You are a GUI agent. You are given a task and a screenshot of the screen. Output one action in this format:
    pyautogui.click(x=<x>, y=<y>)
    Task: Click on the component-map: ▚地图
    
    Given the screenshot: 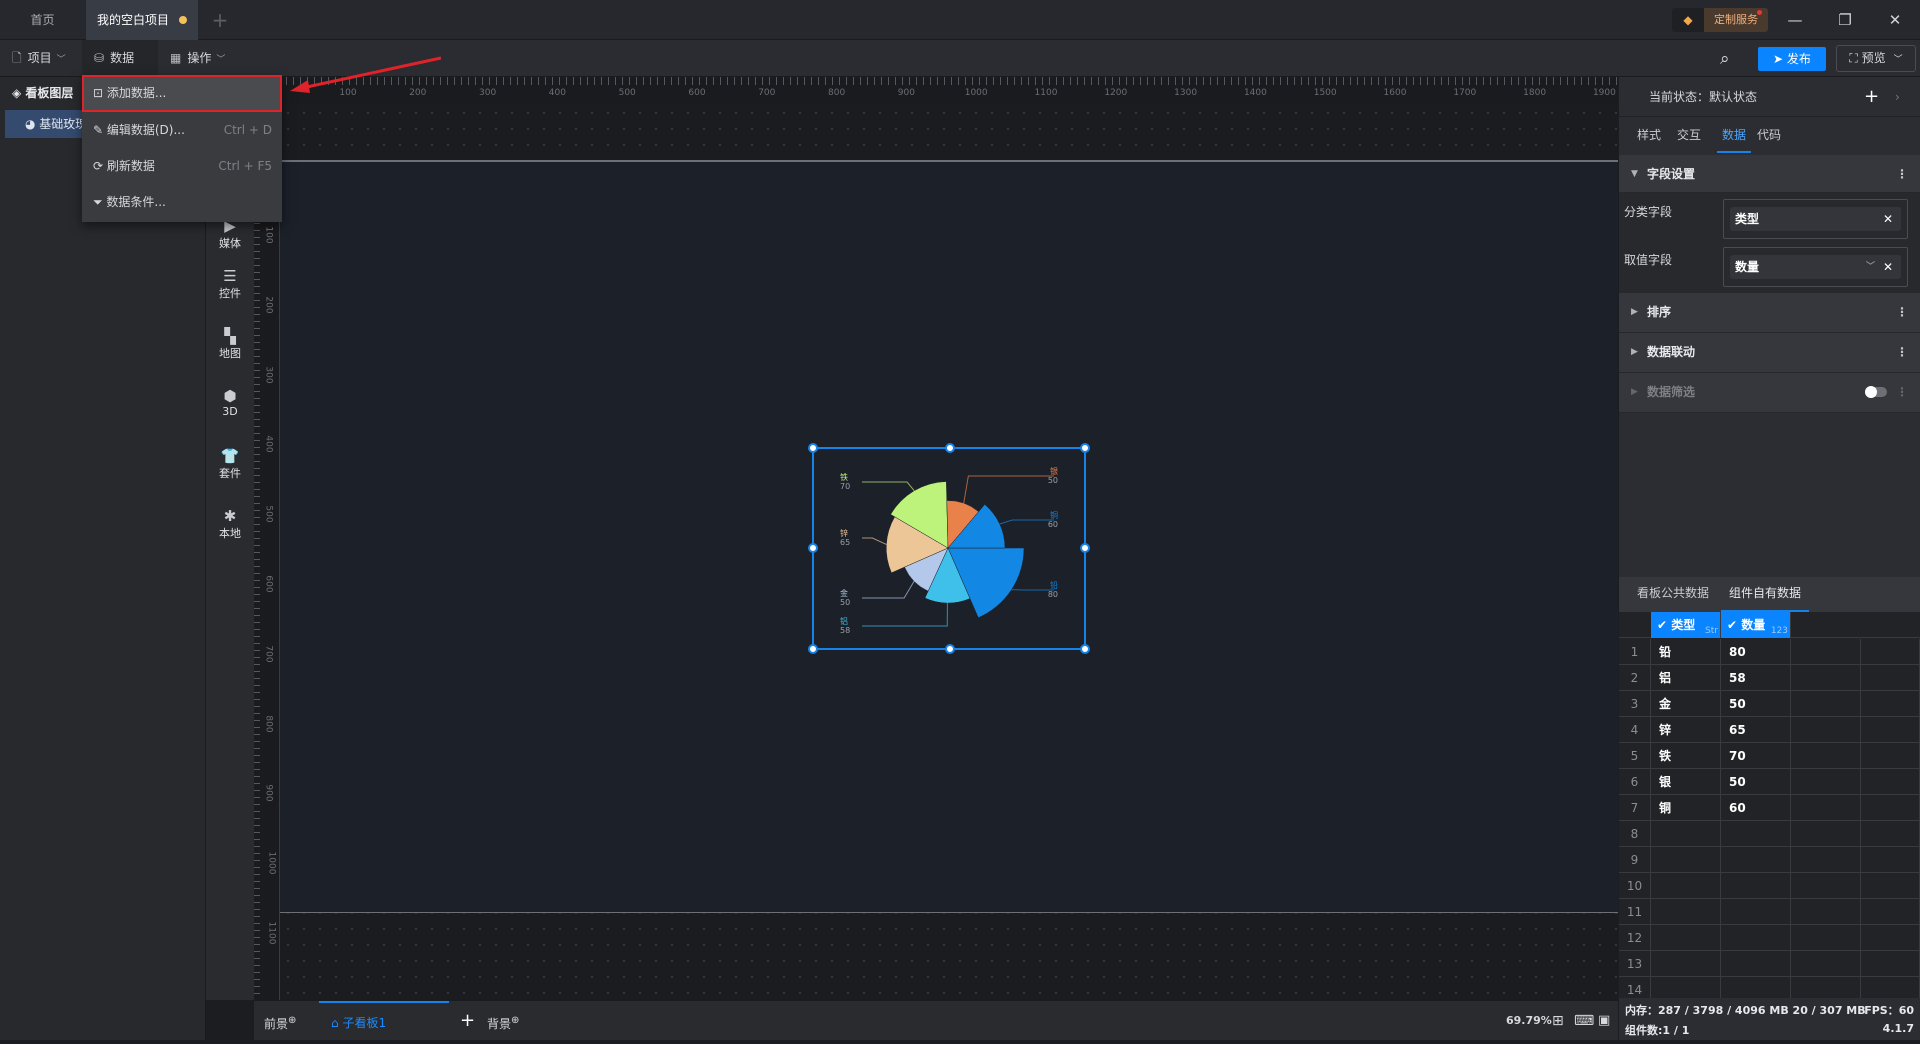 What is the action you would take?
    pyautogui.click(x=230, y=344)
    